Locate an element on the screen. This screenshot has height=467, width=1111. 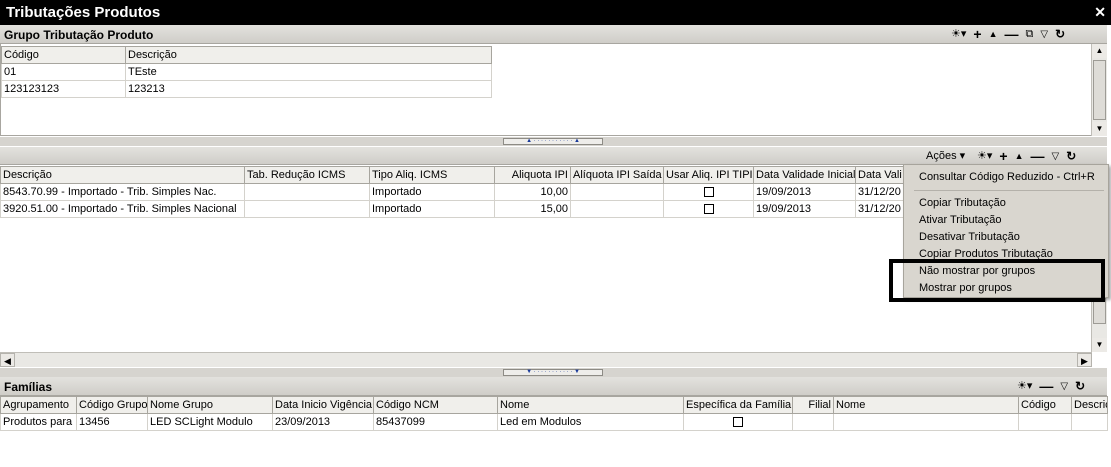
table-row: 123123123 123213 is located at coordinates (246, 89).